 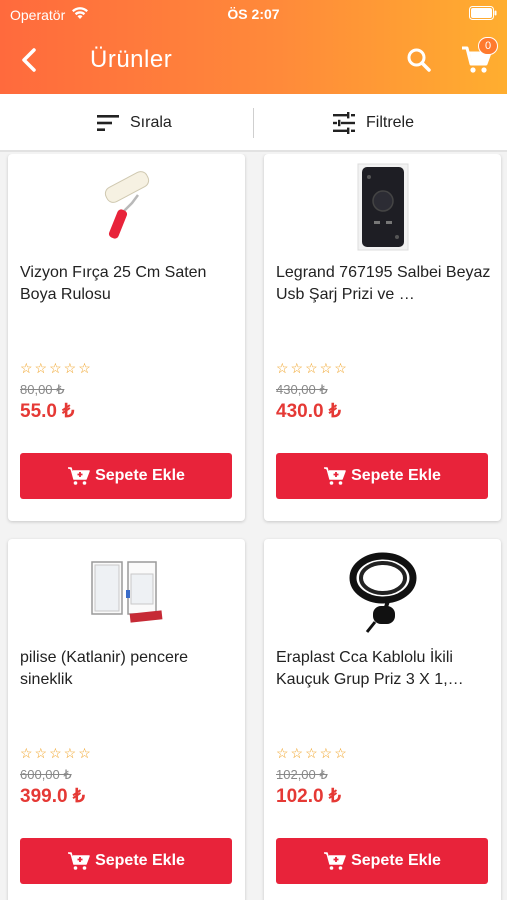 I want to click on old-price: 430,00 ₺, so click(x=302, y=389).